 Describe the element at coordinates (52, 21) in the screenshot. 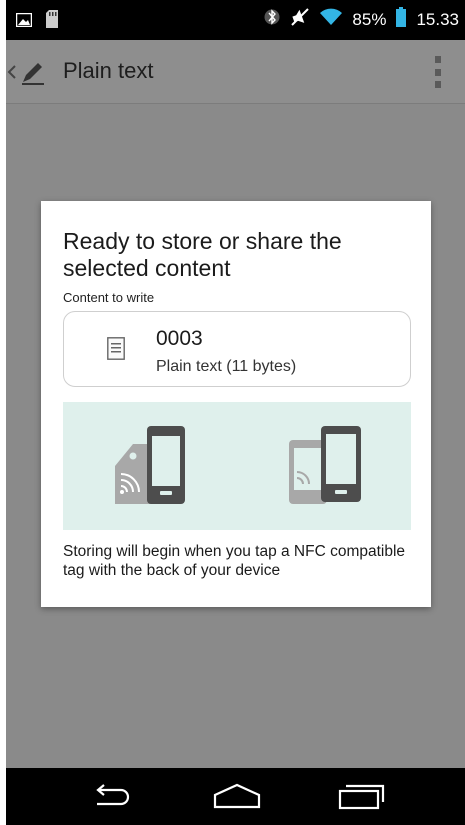

I see `sd-card-icon` at that location.